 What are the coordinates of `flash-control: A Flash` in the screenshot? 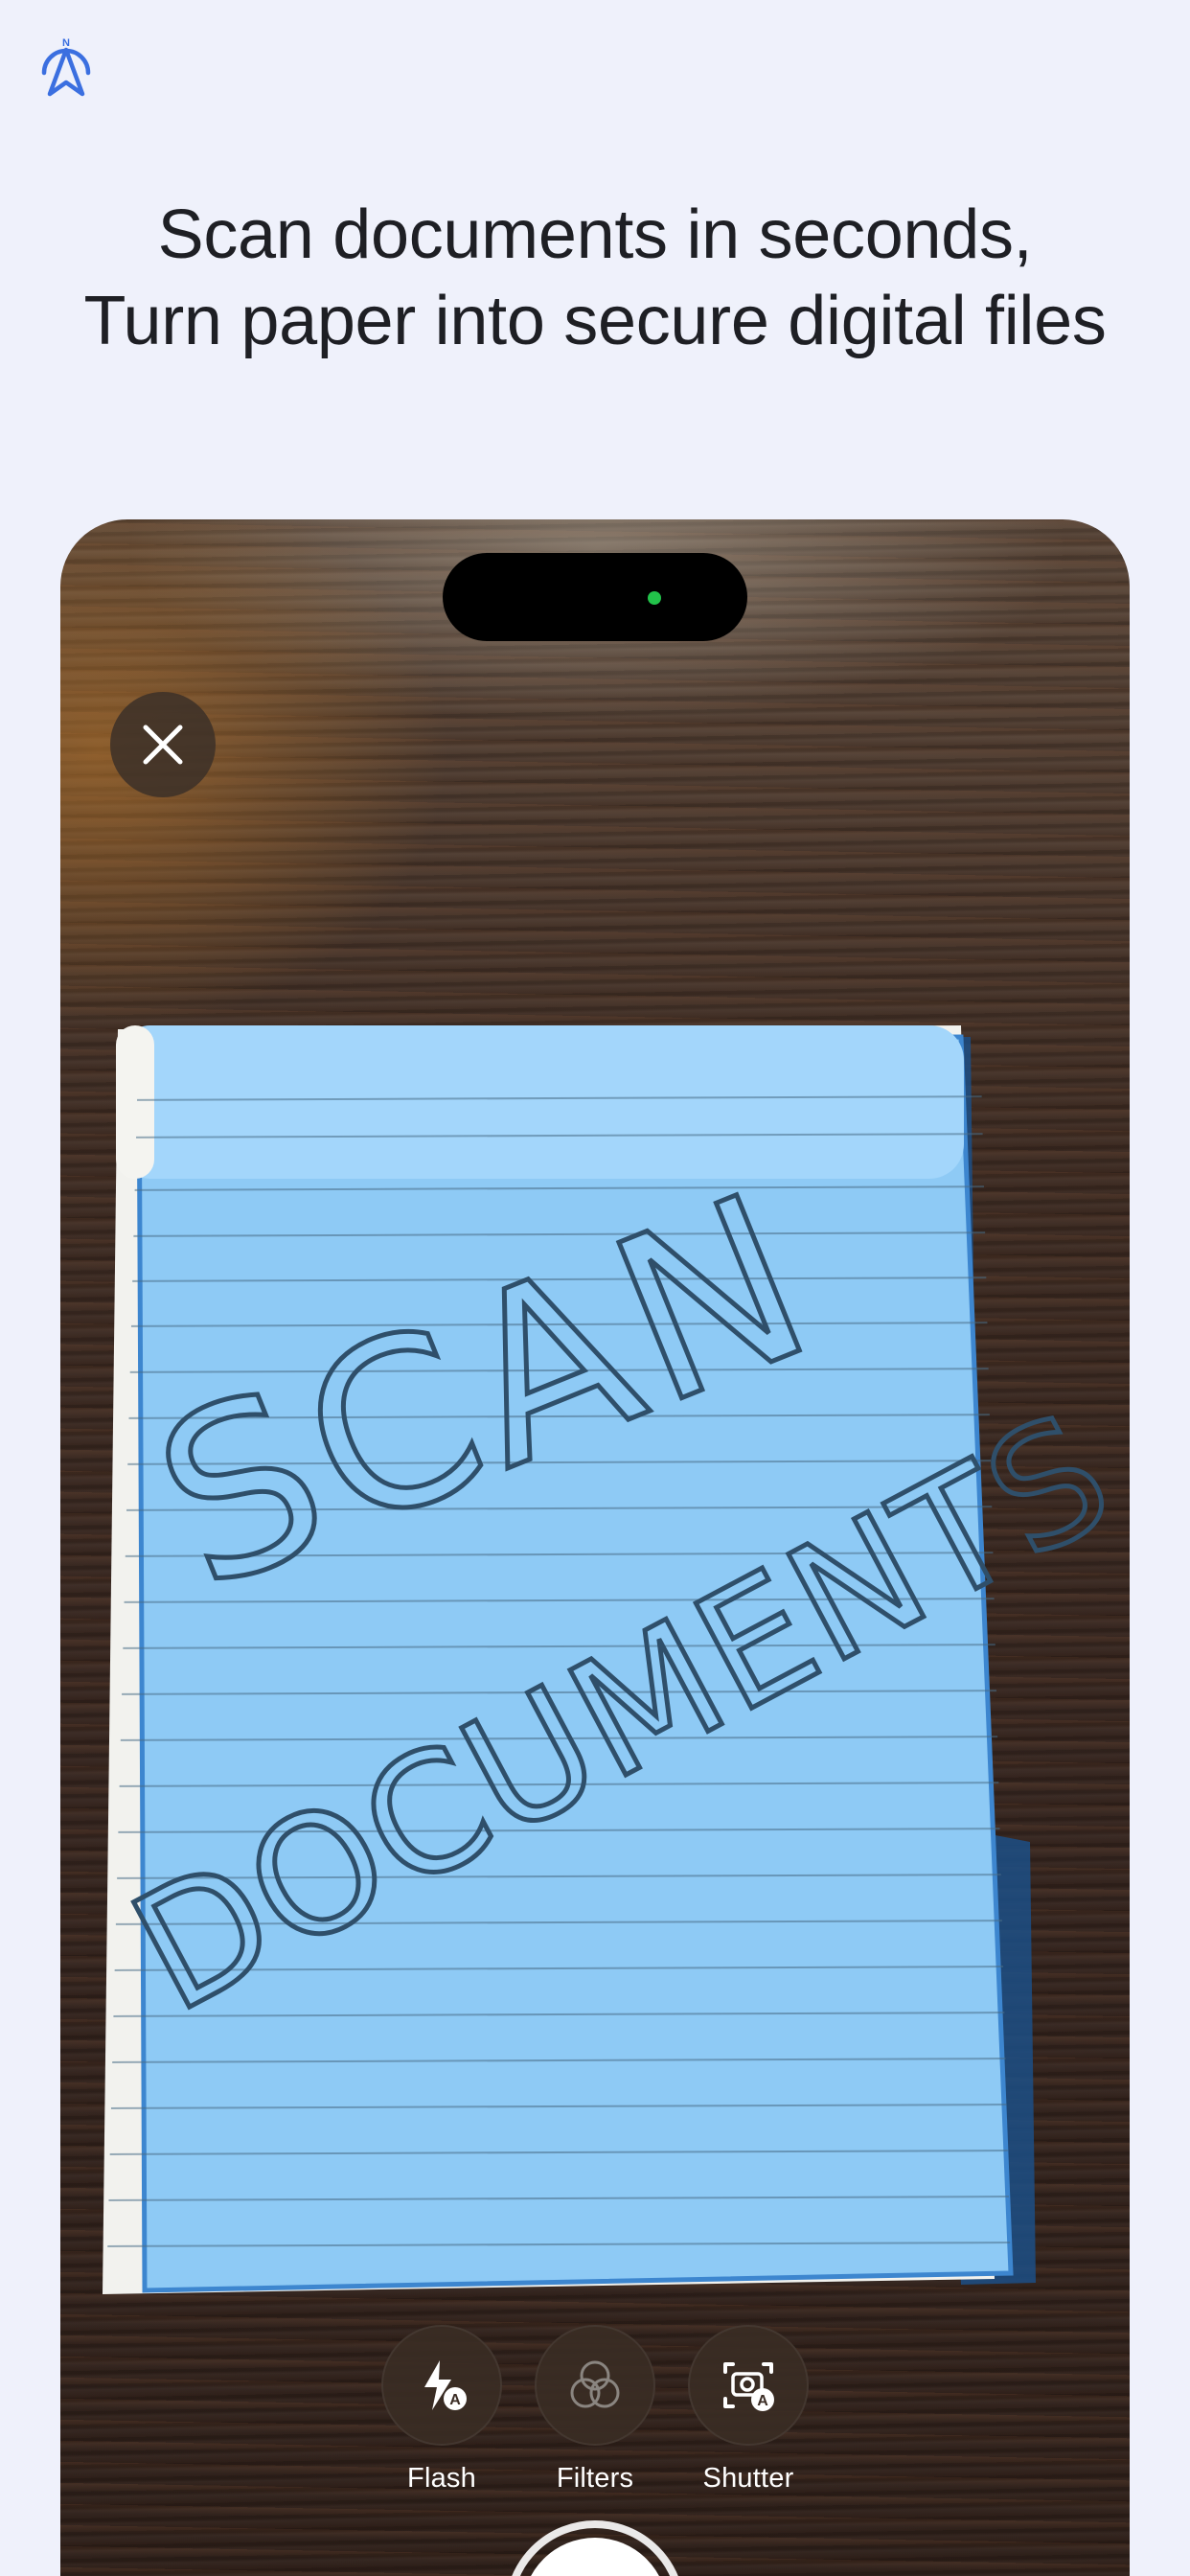 It's located at (442, 2410).